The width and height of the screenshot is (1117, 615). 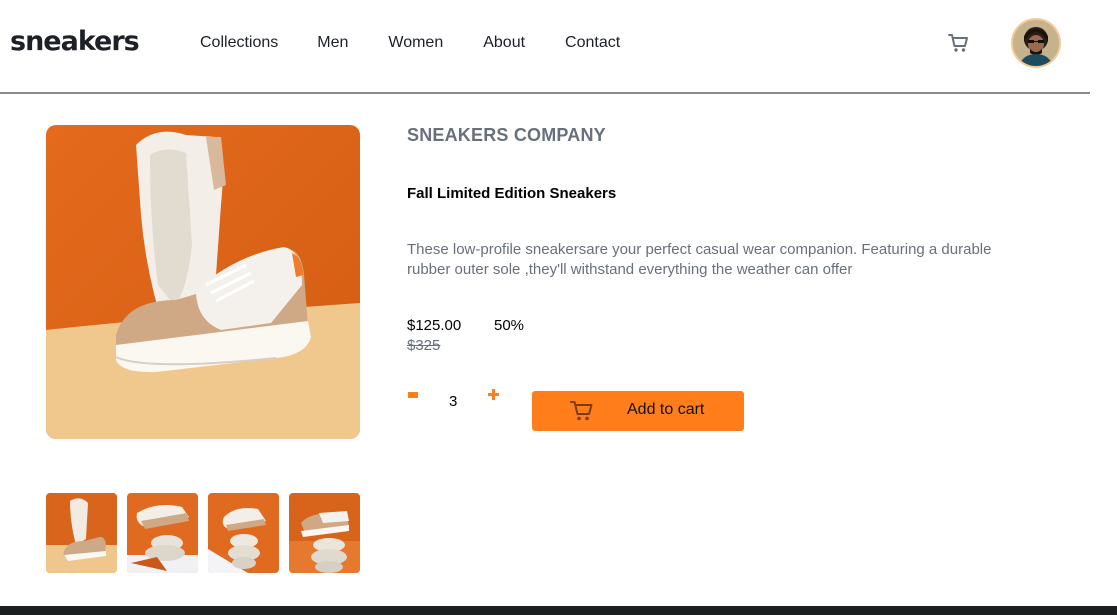 I want to click on original-price: $325, so click(x=424, y=345).